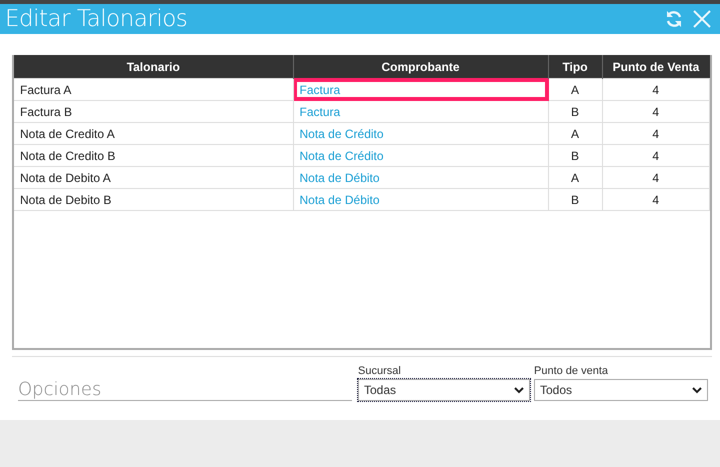 The width and height of the screenshot is (720, 467). I want to click on table-cell: Factura A, so click(153, 89).